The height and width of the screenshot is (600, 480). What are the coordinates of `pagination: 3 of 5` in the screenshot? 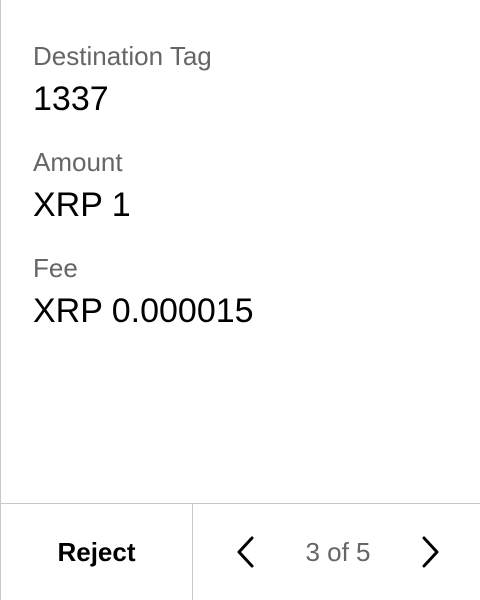 It's located at (336, 552).